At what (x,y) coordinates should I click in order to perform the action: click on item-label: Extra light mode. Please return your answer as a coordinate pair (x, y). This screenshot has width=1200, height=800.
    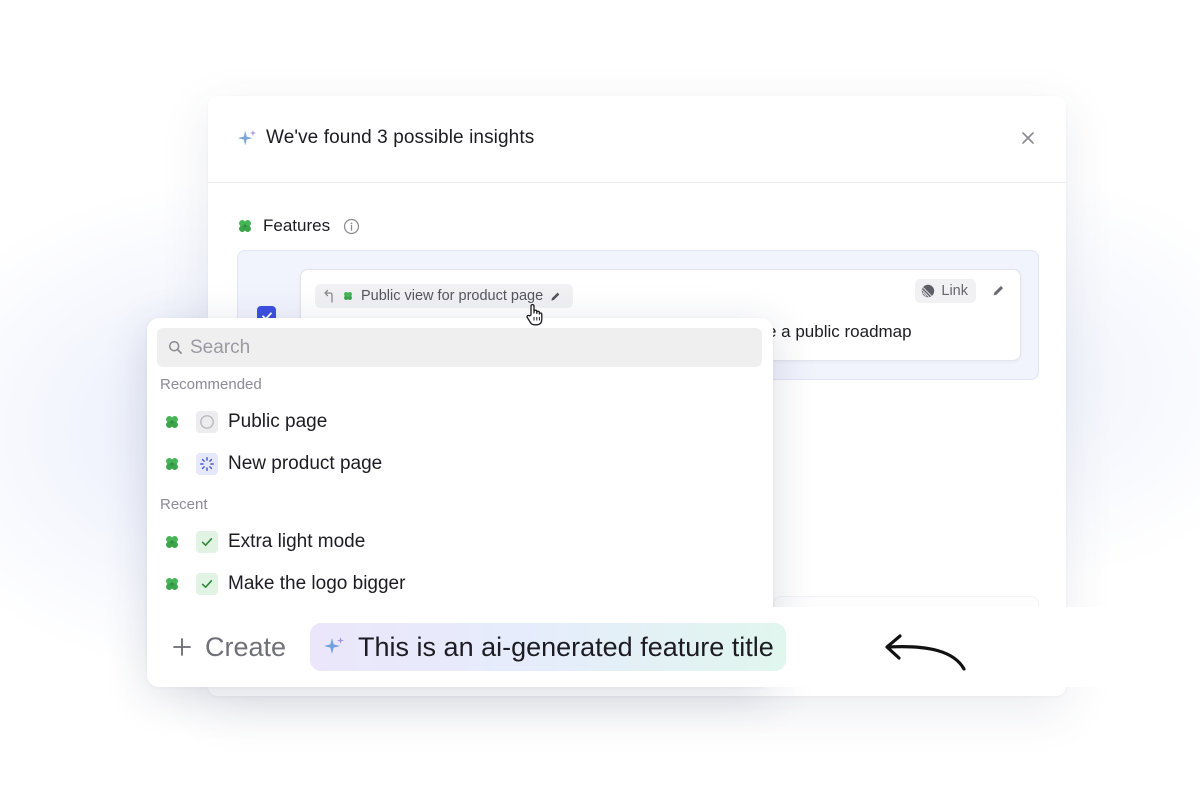
    Looking at the image, I should click on (297, 541).